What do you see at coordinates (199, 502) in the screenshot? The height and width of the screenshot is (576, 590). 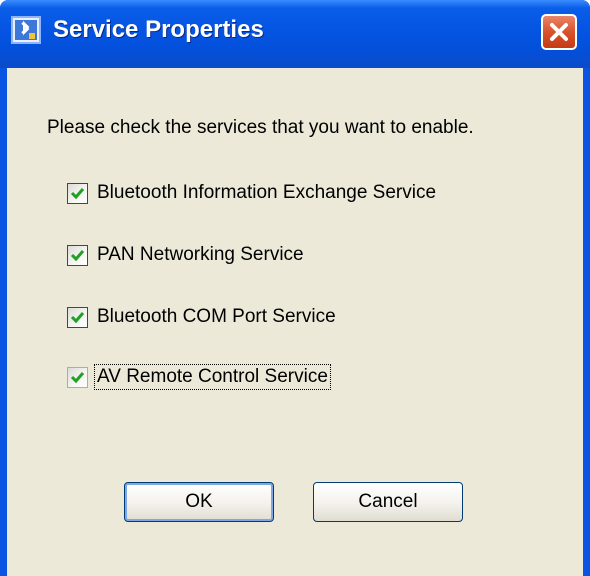 I see `ok-button: OK` at bounding box center [199, 502].